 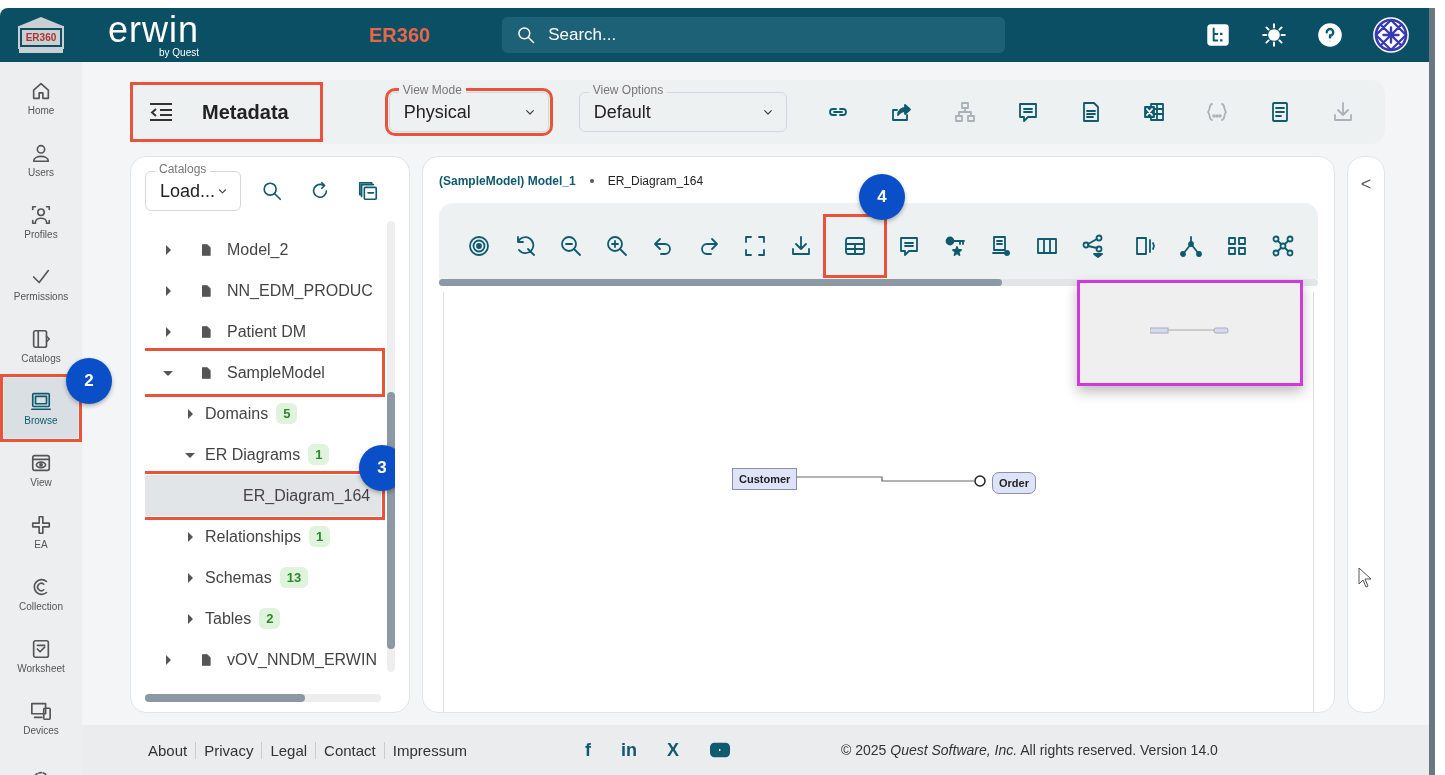 I want to click on tree-item: Patient DM, so click(x=228, y=331).